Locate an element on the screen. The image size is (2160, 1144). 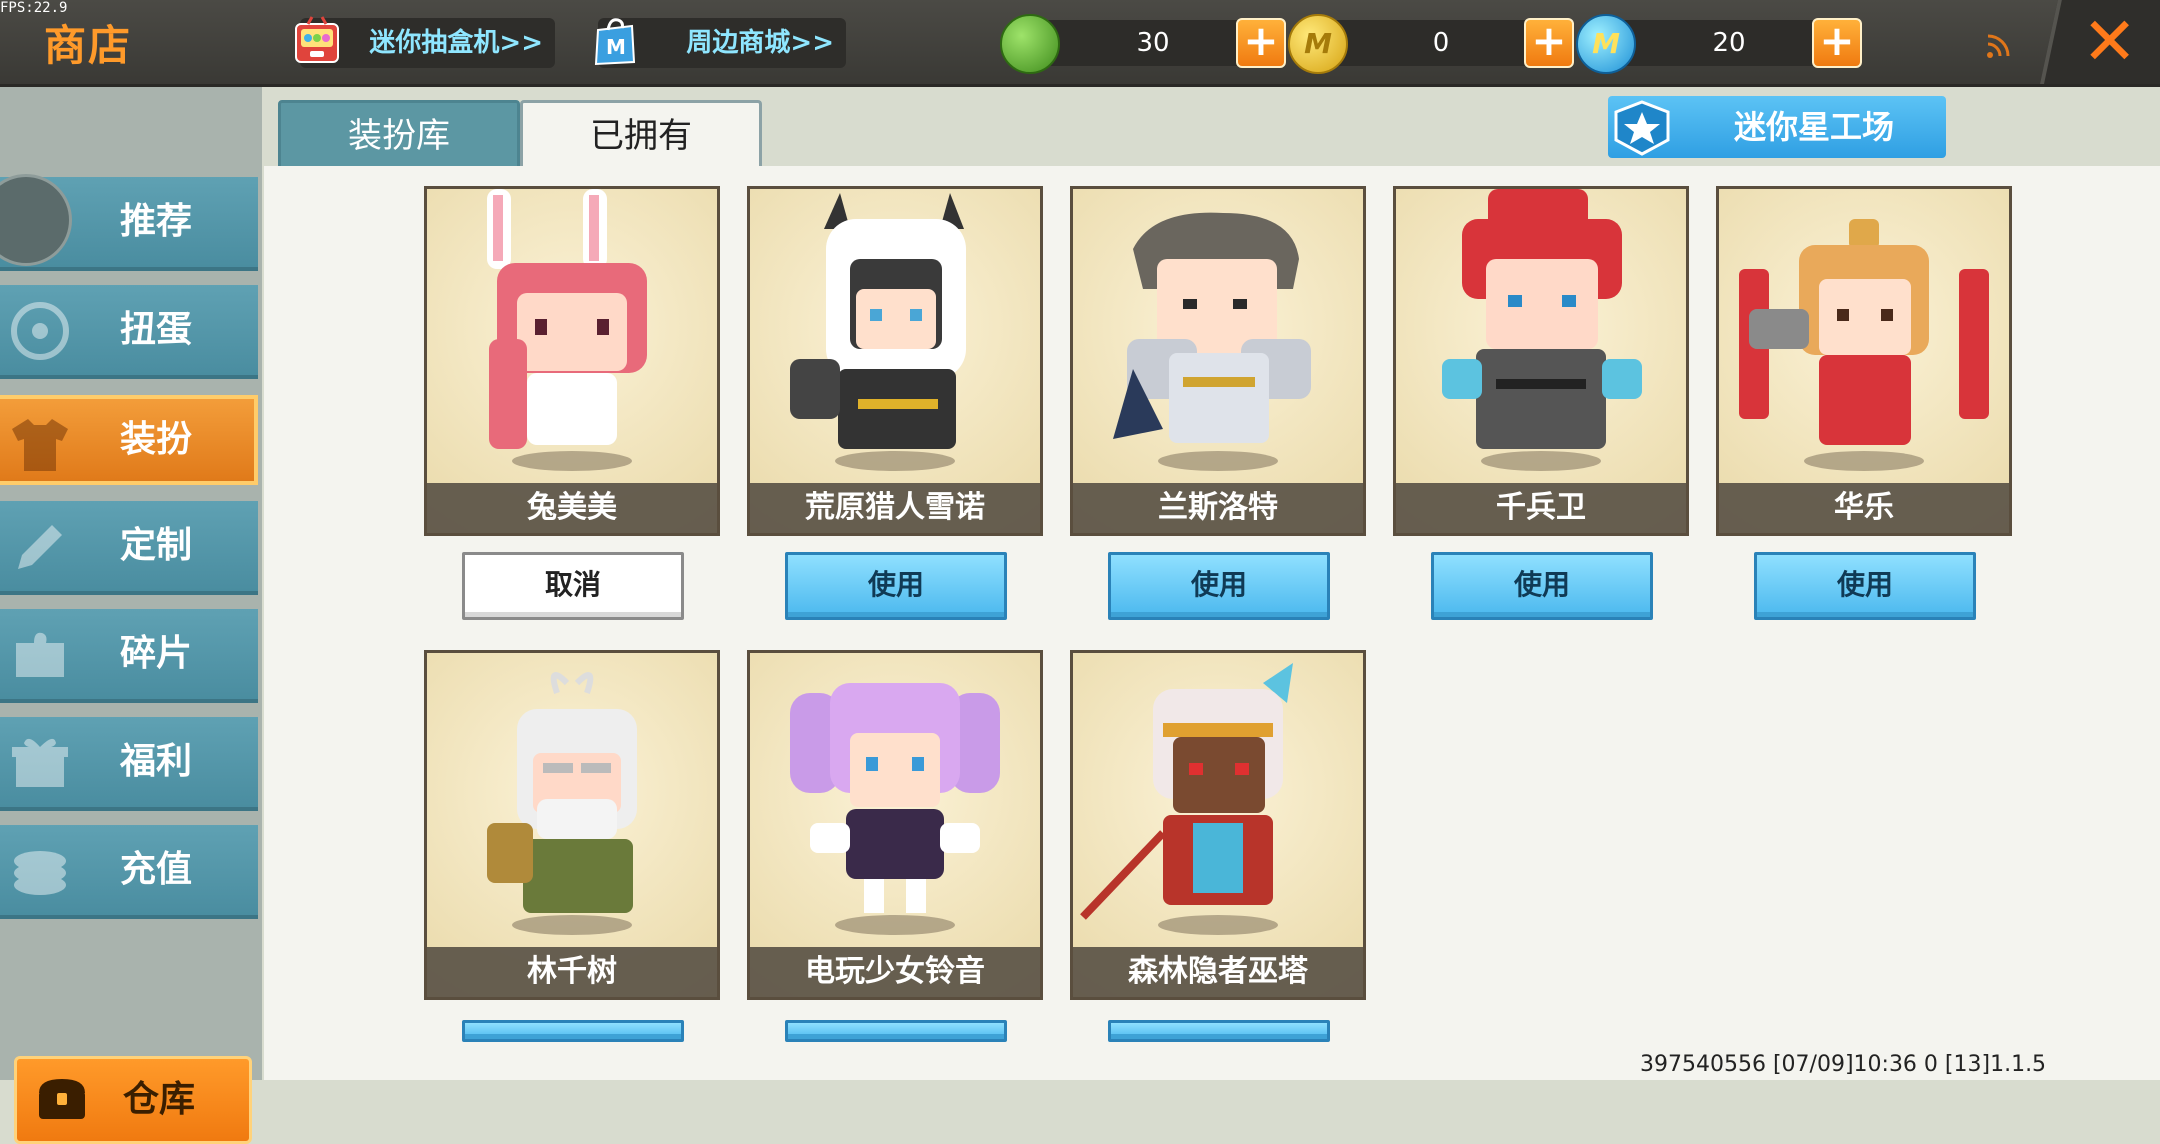
skin-name: 兔美美 is located at coordinates (572, 508).